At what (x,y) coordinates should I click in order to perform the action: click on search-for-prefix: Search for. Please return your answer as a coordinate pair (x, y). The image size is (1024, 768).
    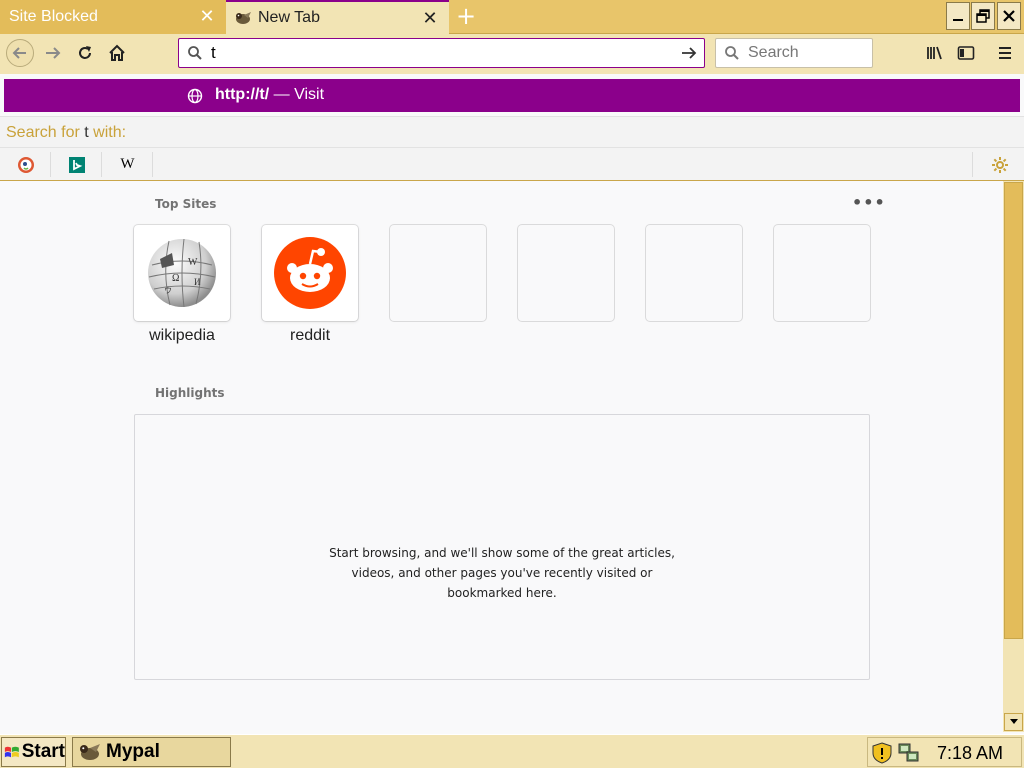
    Looking at the image, I should click on (43, 132).